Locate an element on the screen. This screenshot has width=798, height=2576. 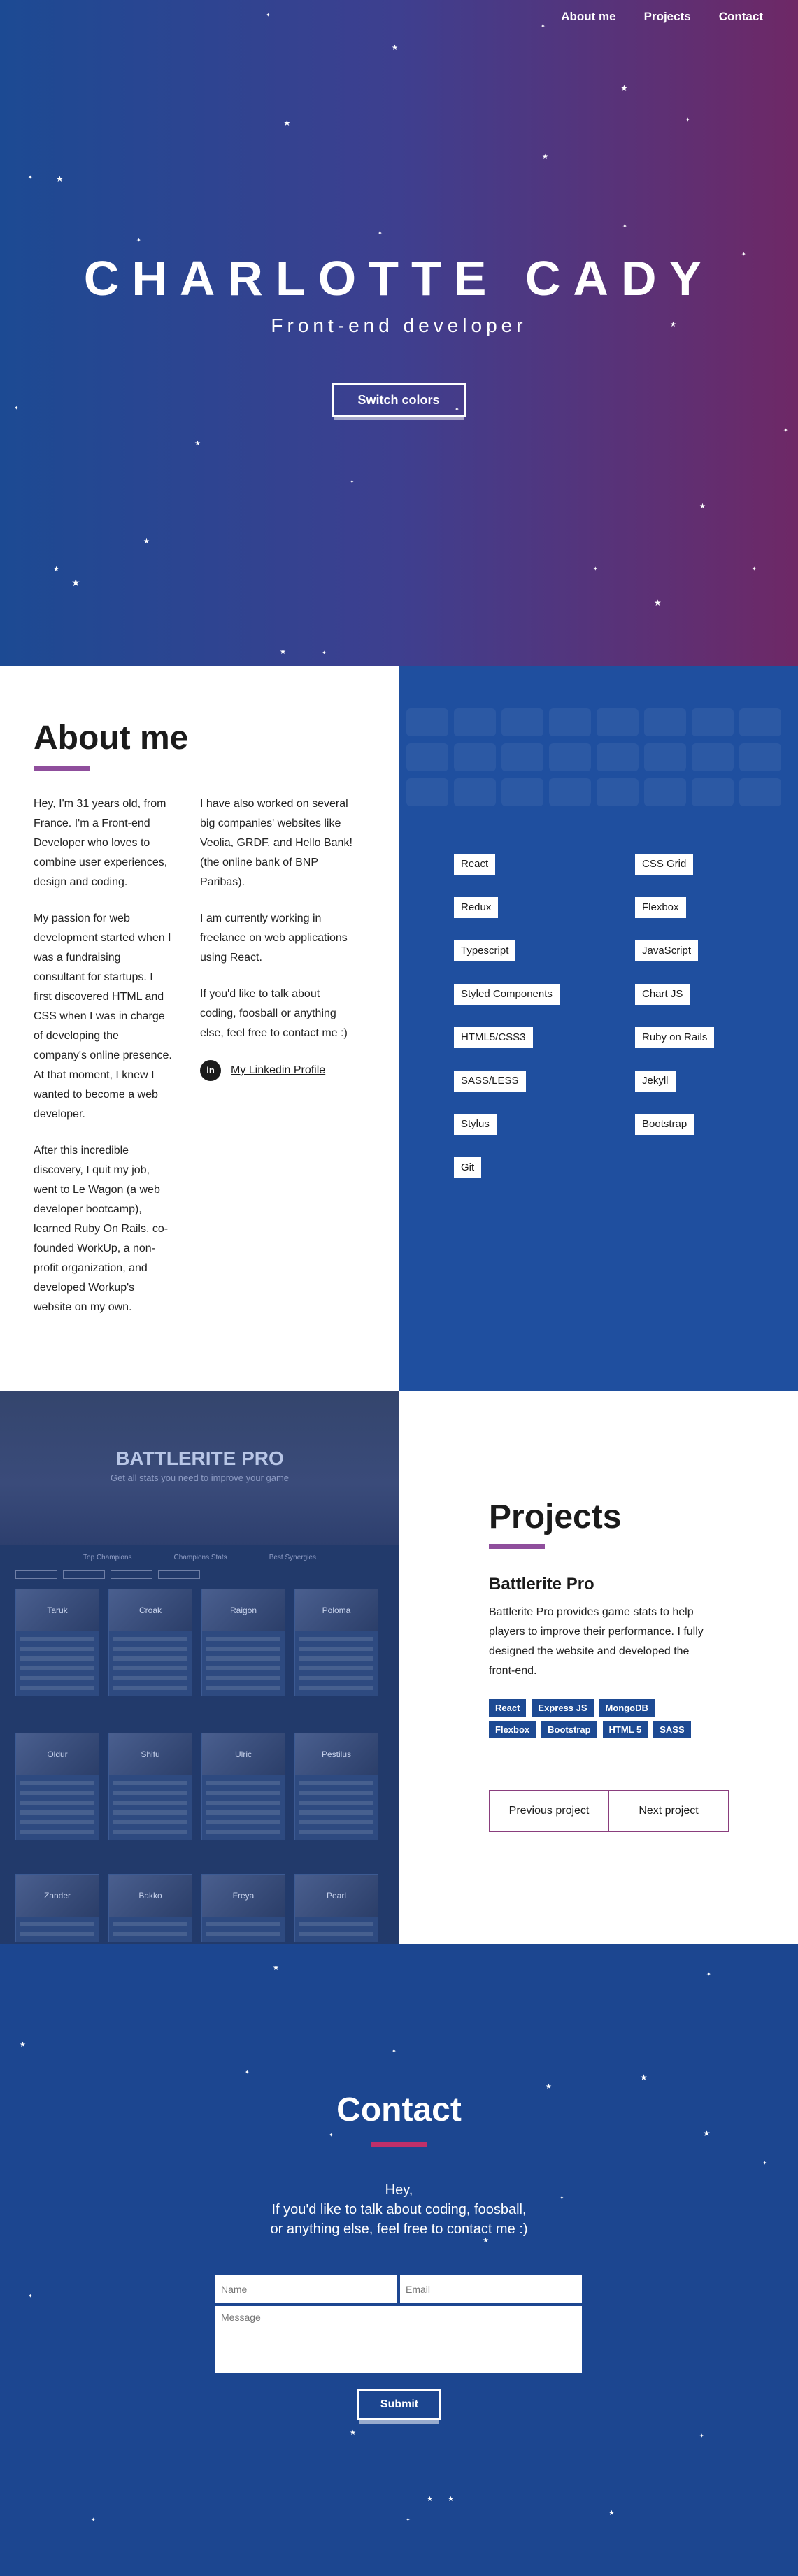
email-input is located at coordinates (491, 2289).